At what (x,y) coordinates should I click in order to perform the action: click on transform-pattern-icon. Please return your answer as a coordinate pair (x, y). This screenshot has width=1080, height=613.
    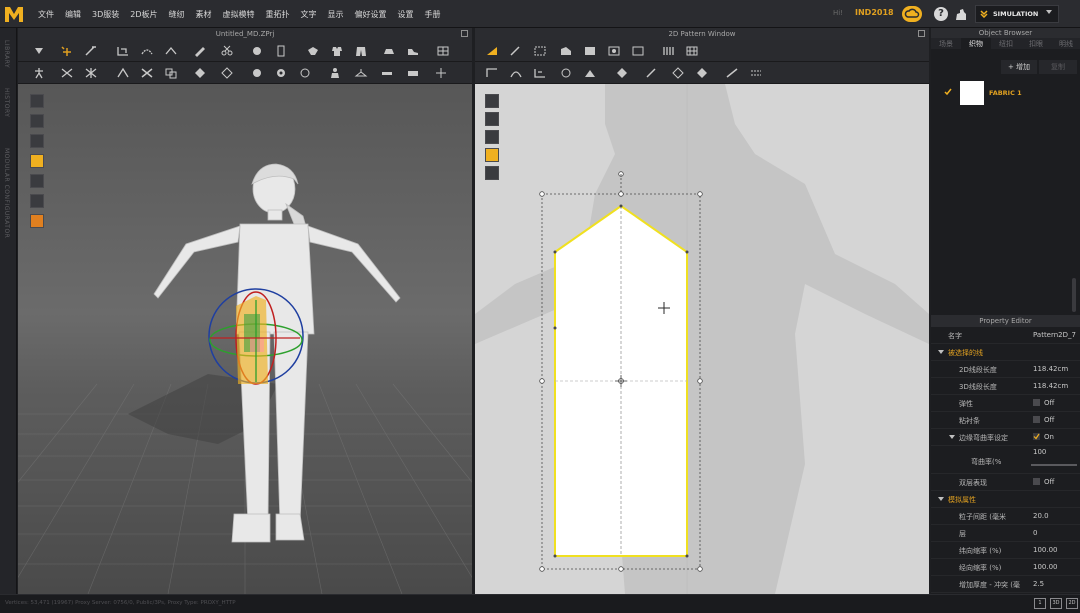
    Looking at the image, I should click on (492, 51).